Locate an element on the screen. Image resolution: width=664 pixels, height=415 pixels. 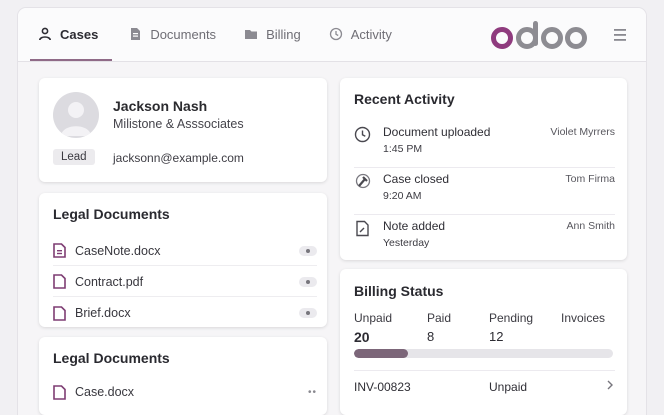
top-navigation: Cases Documents Billing Activity is located at coordinates (332, 35).